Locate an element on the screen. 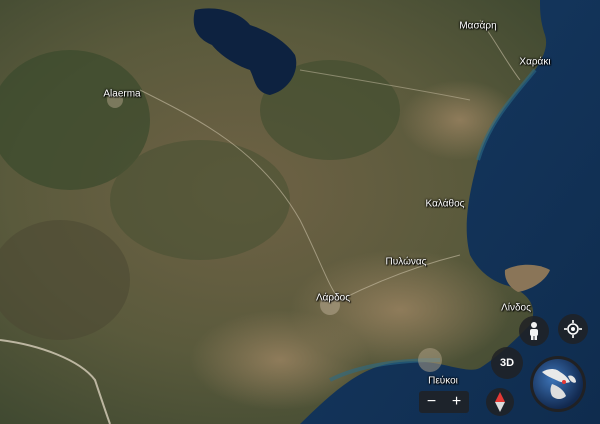 The image size is (600, 424). zoom-control: − + is located at coordinates (444, 402).